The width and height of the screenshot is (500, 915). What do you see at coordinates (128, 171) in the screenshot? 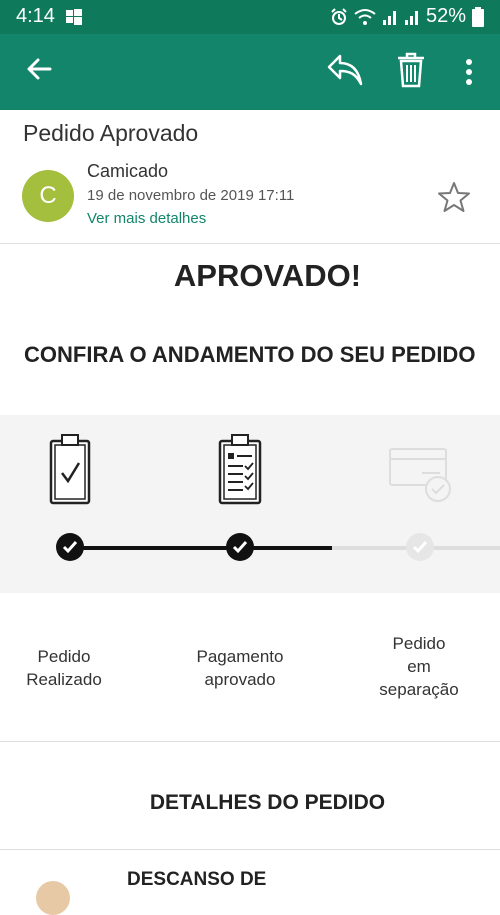
I see `sender-name: Camicado` at bounding box center [128, 171].